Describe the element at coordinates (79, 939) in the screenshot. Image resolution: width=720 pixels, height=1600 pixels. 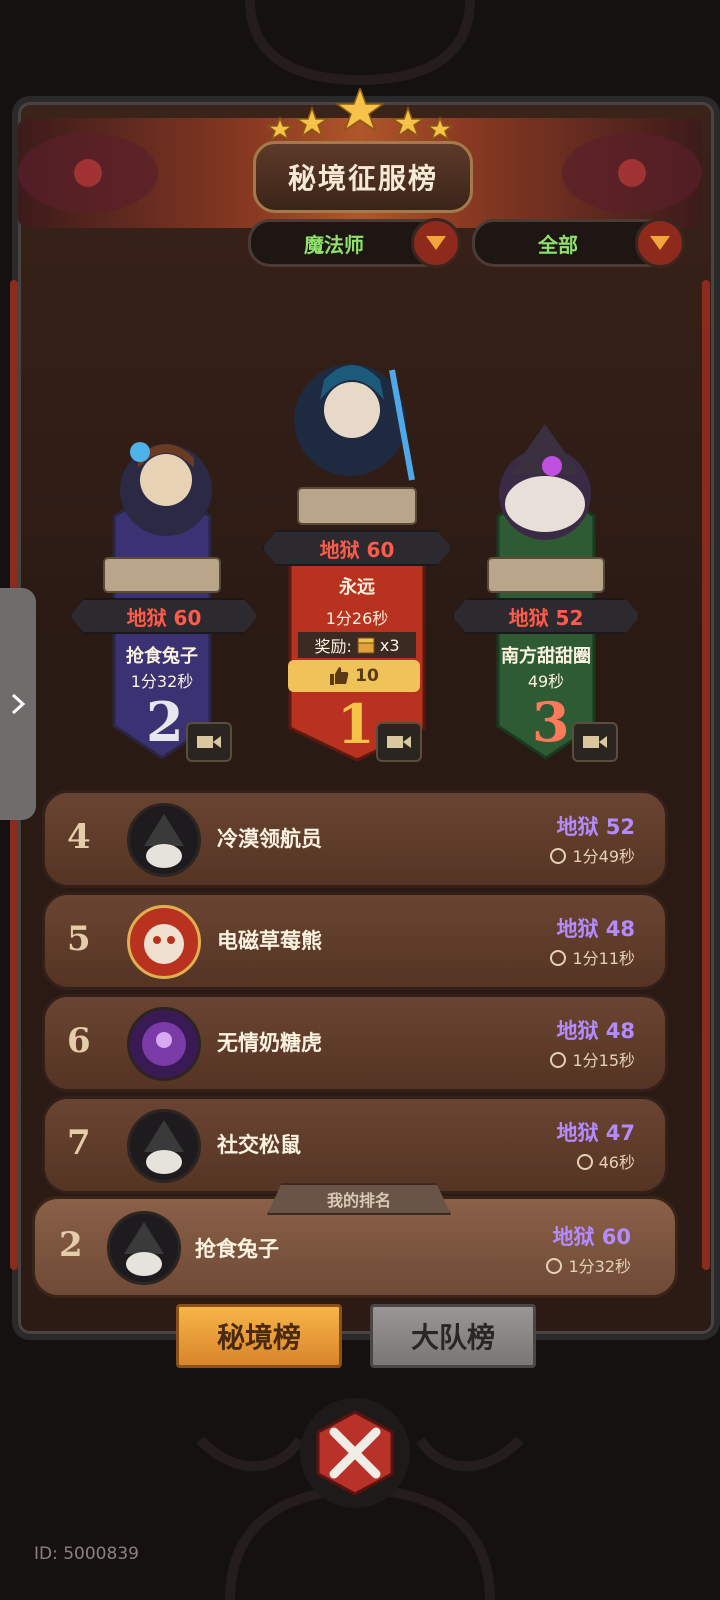
I see `rank-number: 5` at that location.